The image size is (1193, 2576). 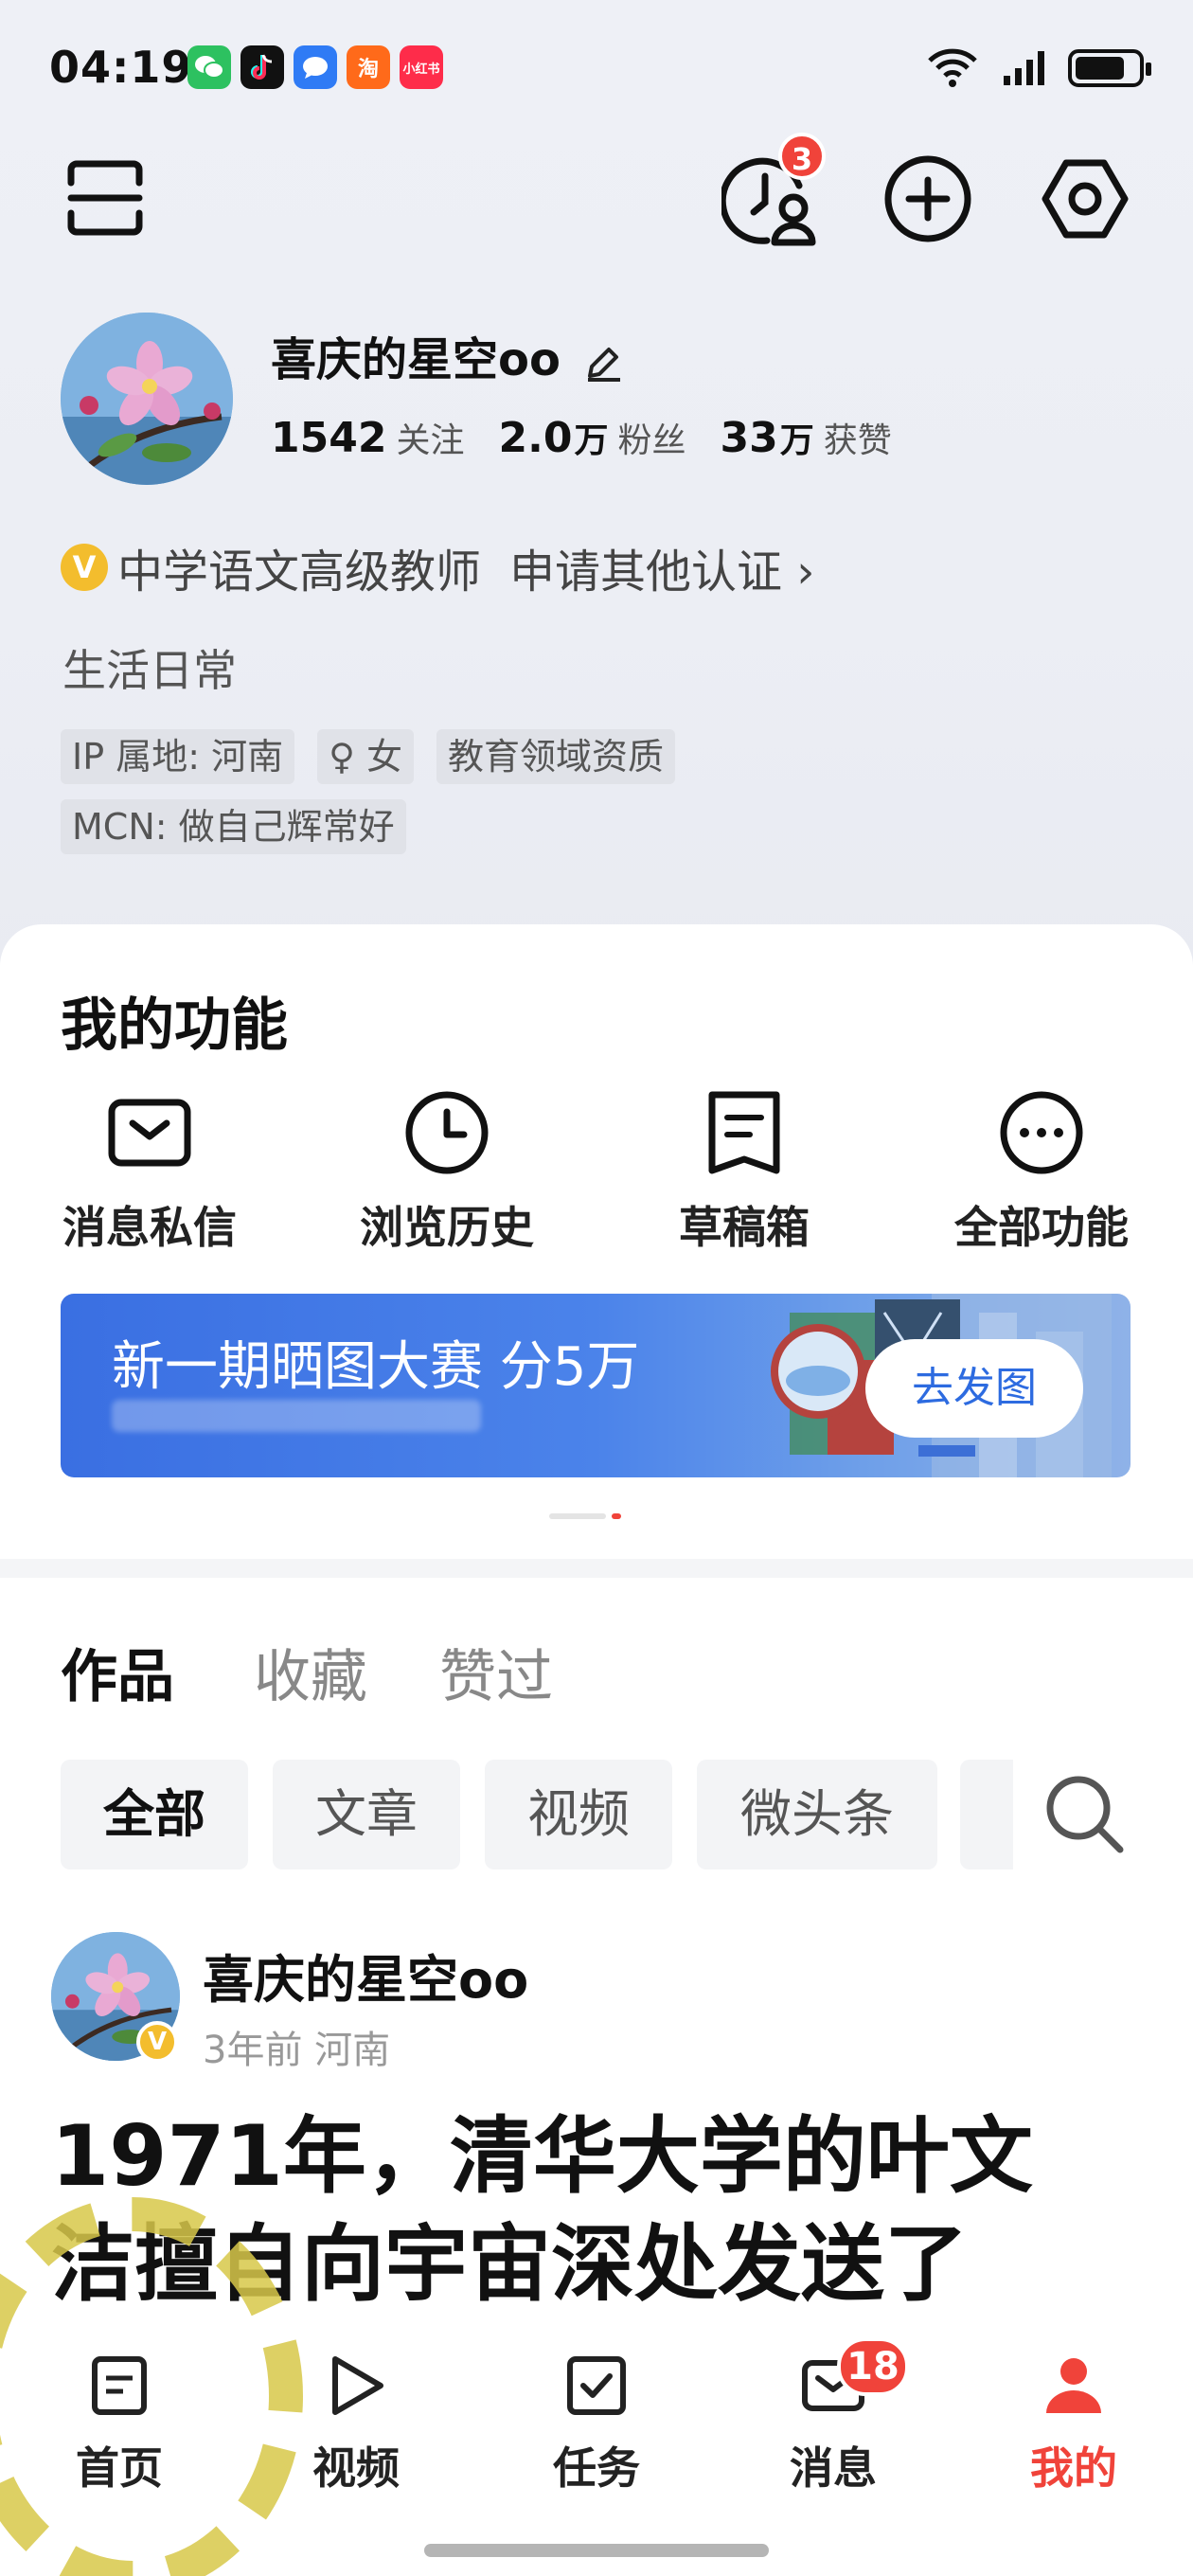 I want to click on filter-articles: 文章, so click(x=366, y=1814).